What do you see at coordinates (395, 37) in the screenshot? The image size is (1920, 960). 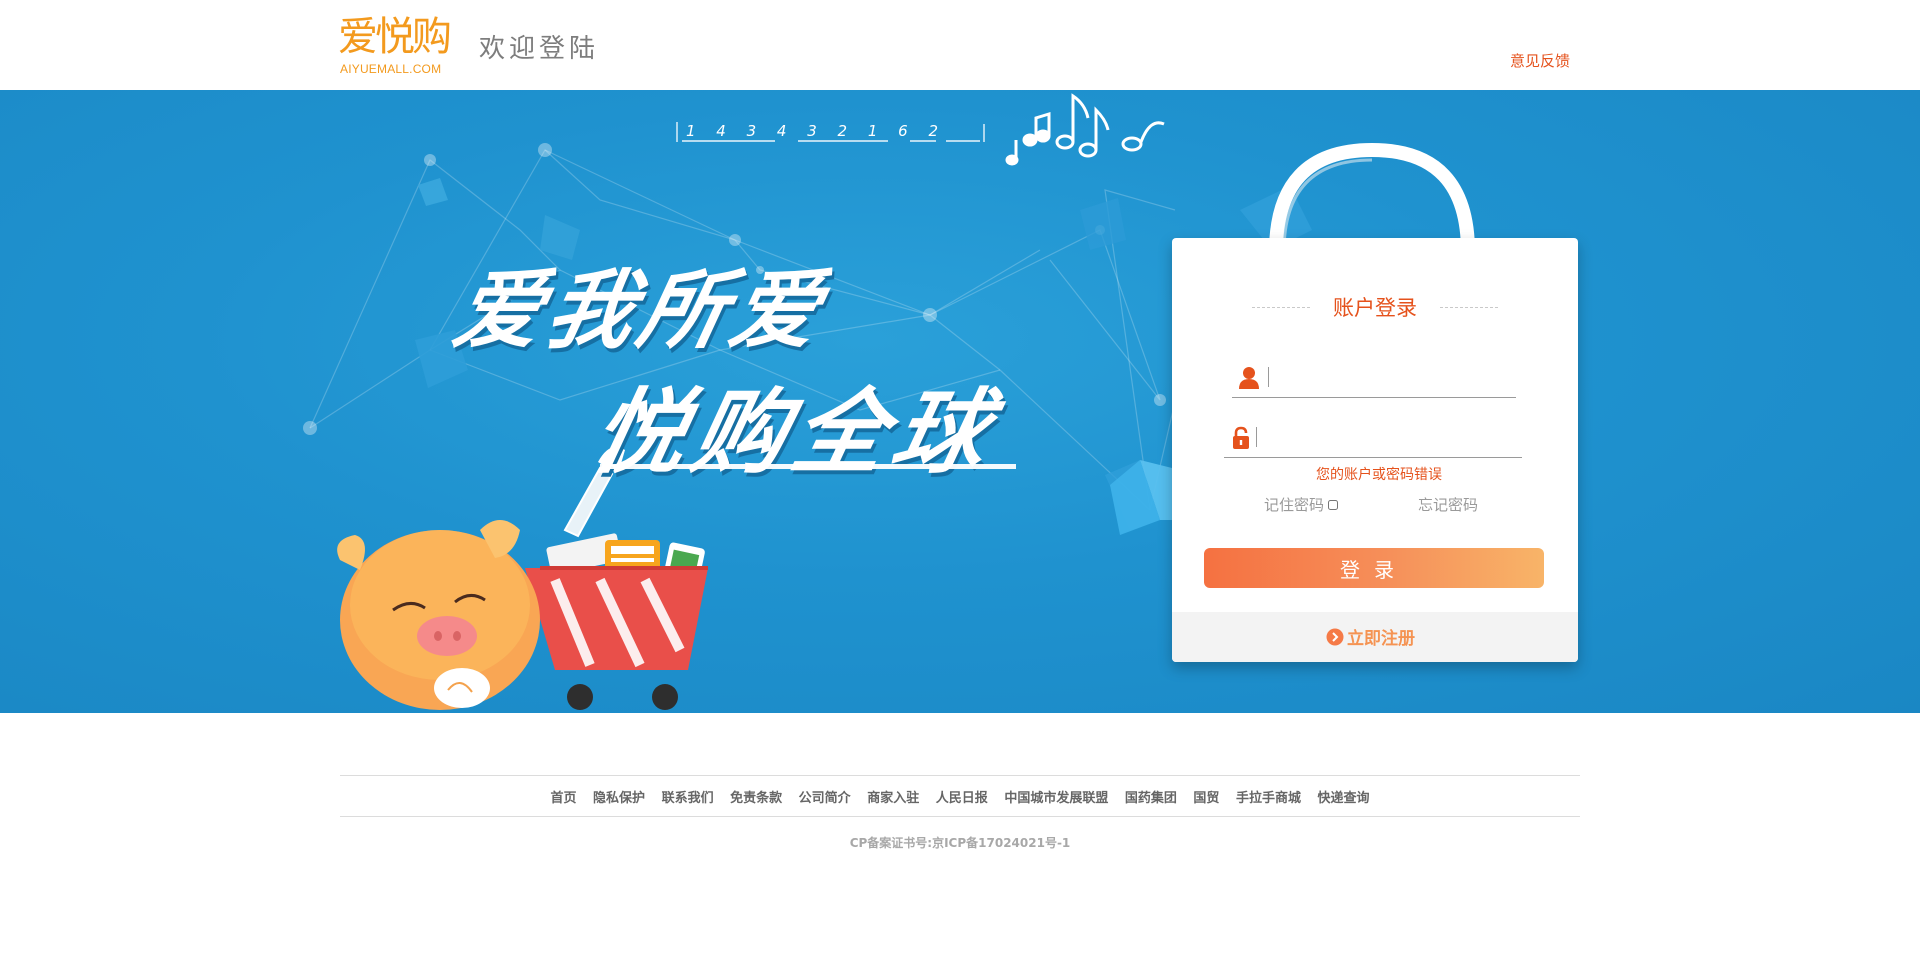 I see `logo-mark: 爱悦购` at bounding box center [395, 37].